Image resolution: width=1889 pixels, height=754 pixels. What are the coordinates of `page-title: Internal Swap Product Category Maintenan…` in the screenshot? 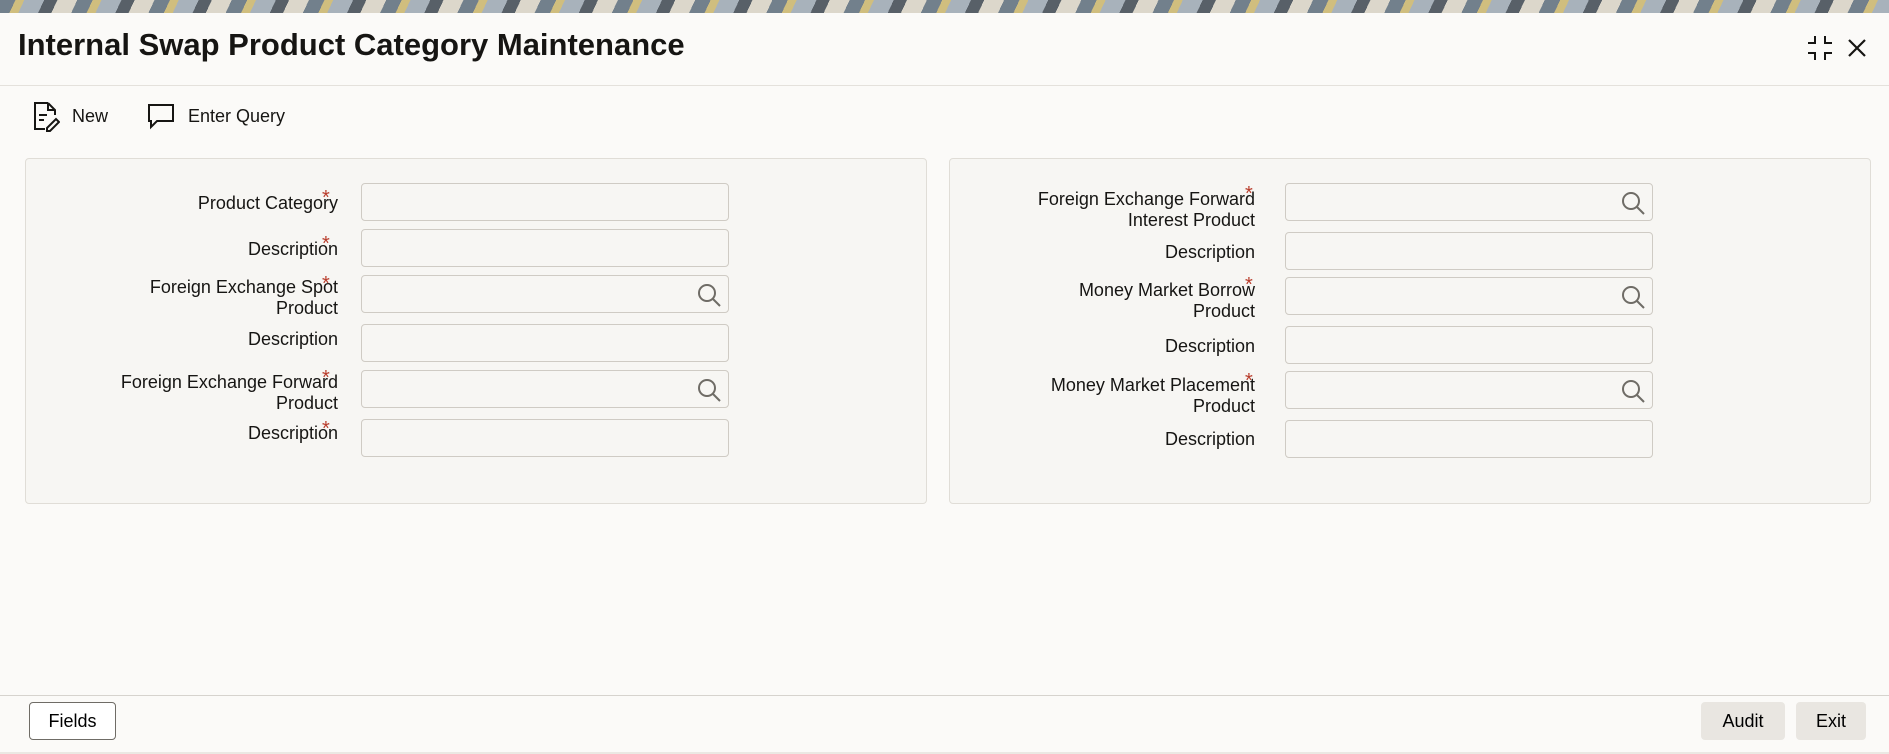 It's located at (351, 44).